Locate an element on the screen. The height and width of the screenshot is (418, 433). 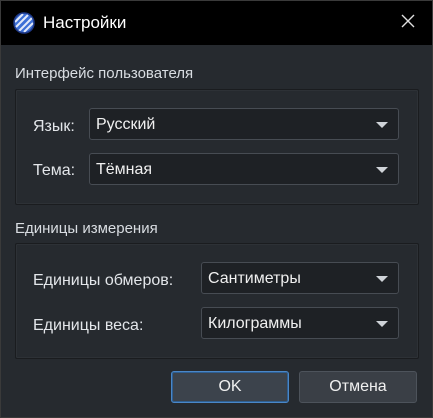
ok-button: OK is located at coordinates (230, 387).